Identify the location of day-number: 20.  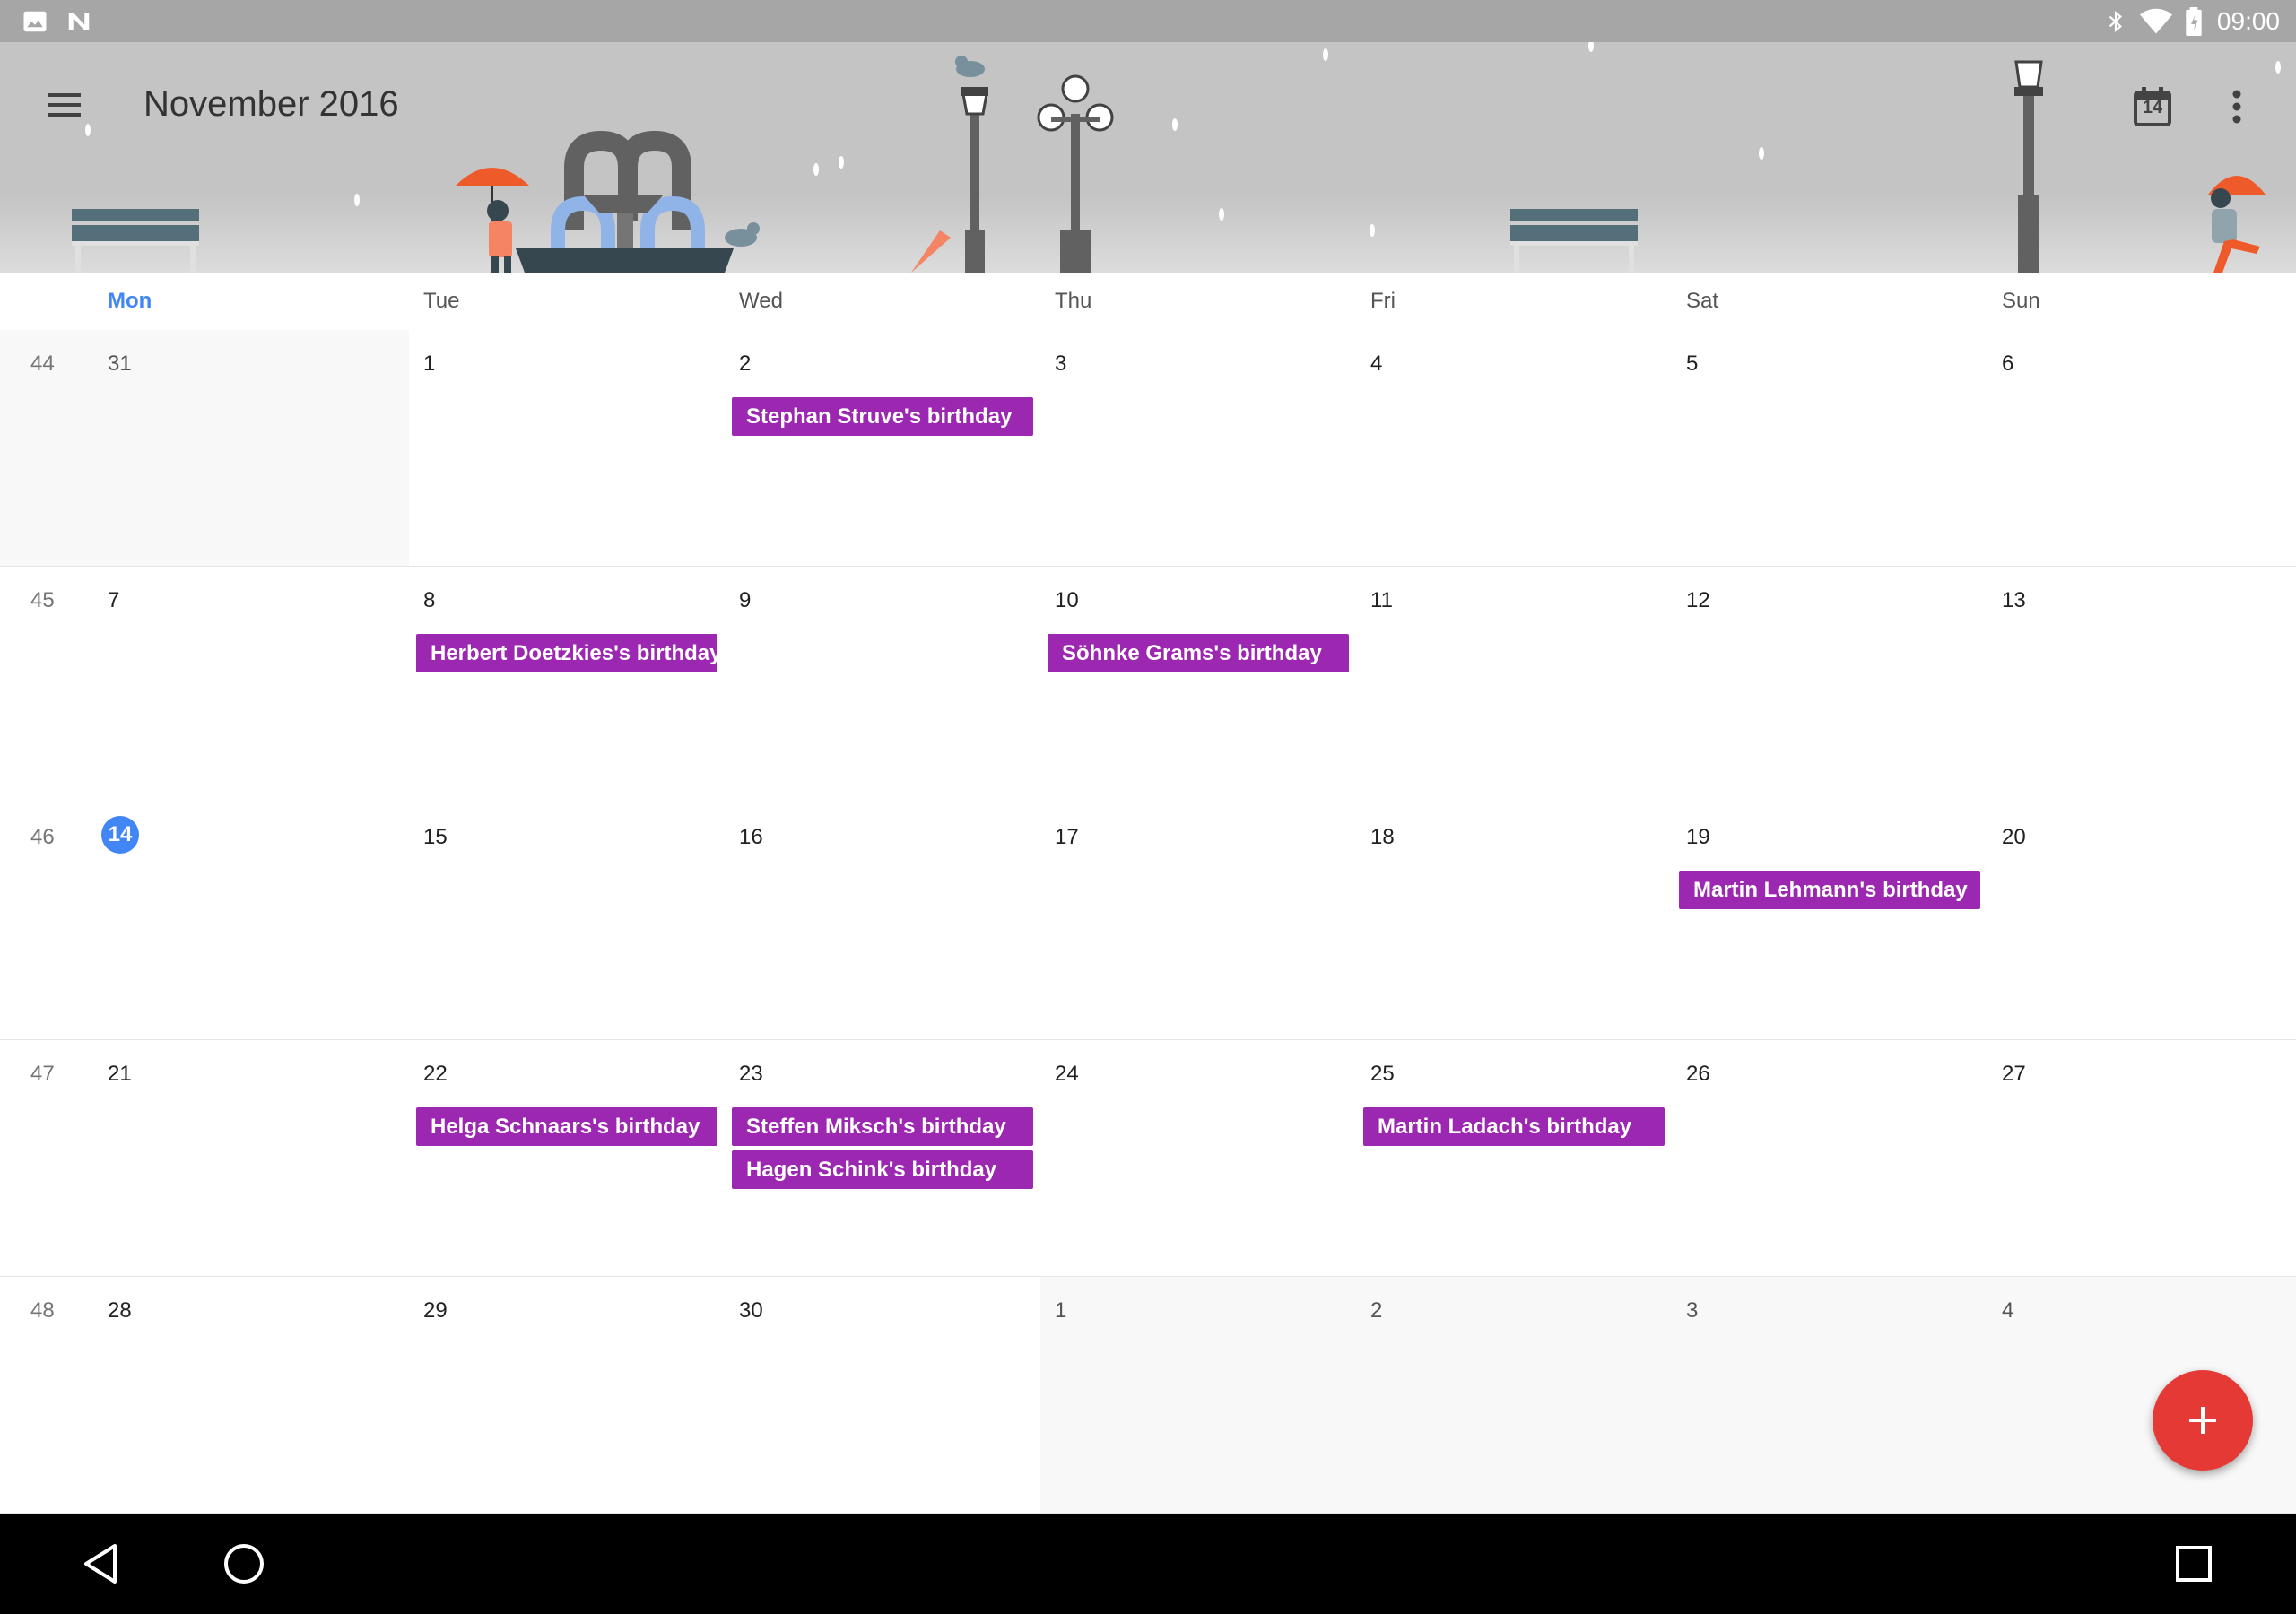
(2014, 837).